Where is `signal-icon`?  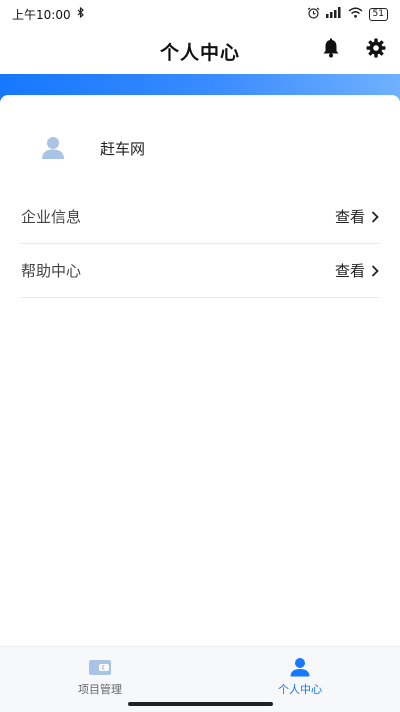 signal-icon is located at coordinates (333, 14).